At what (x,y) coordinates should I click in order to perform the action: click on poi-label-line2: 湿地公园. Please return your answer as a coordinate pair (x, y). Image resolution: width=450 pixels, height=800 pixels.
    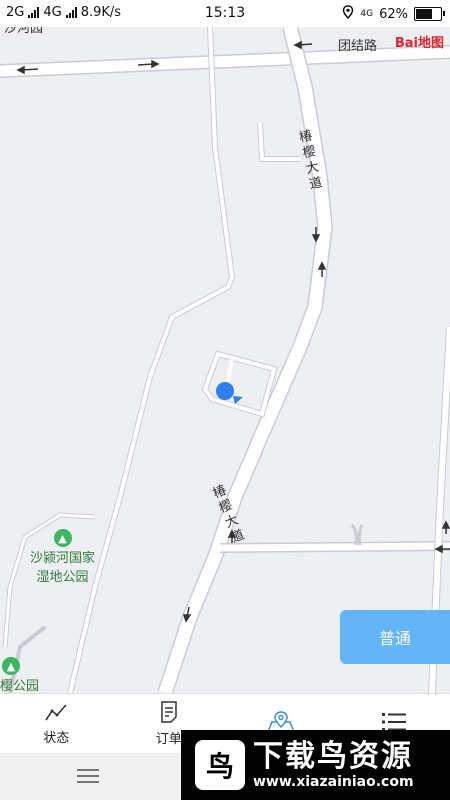
    Looking at the image, I should click on (62, 577).